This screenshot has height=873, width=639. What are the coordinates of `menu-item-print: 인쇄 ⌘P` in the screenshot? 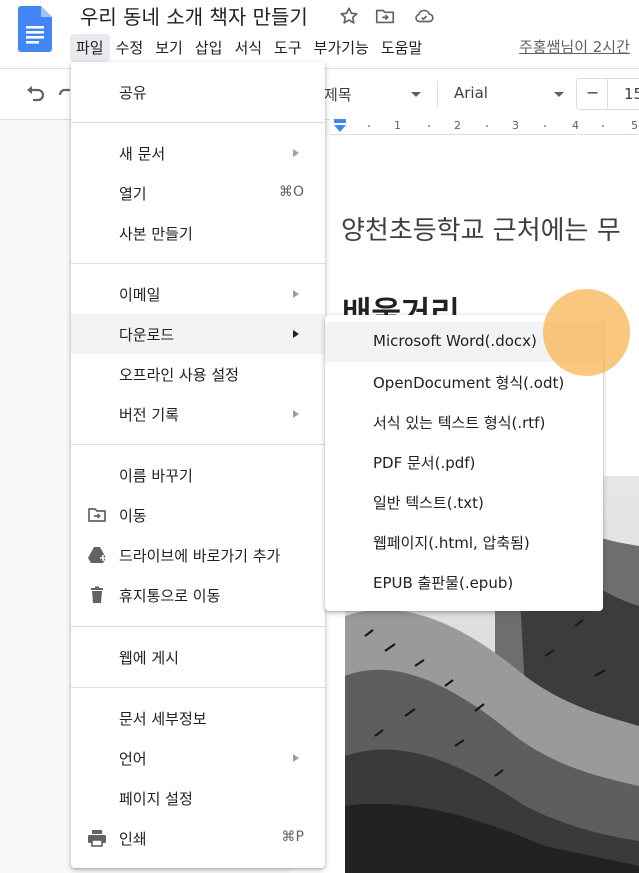 It's located at (198, 838).